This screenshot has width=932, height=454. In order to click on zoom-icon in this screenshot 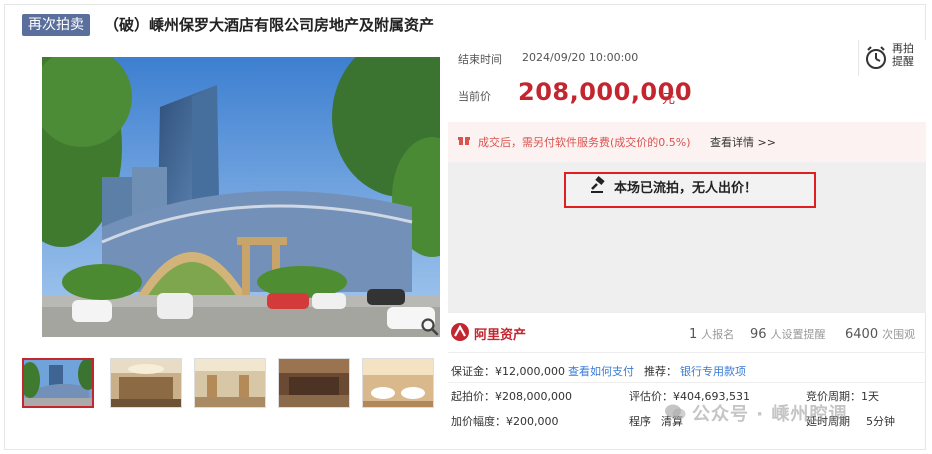, I will do `click(430, 327)`.